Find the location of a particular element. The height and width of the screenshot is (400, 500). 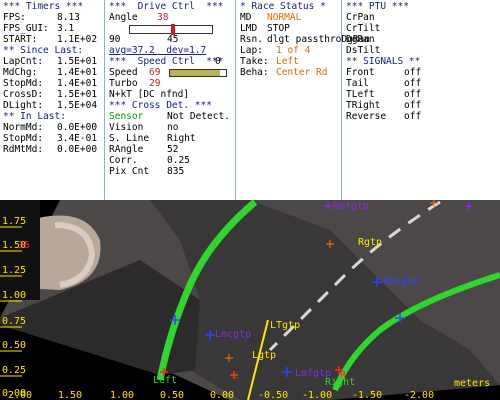

x-tick-label: 0.50 is located at coordinates (172, 395).